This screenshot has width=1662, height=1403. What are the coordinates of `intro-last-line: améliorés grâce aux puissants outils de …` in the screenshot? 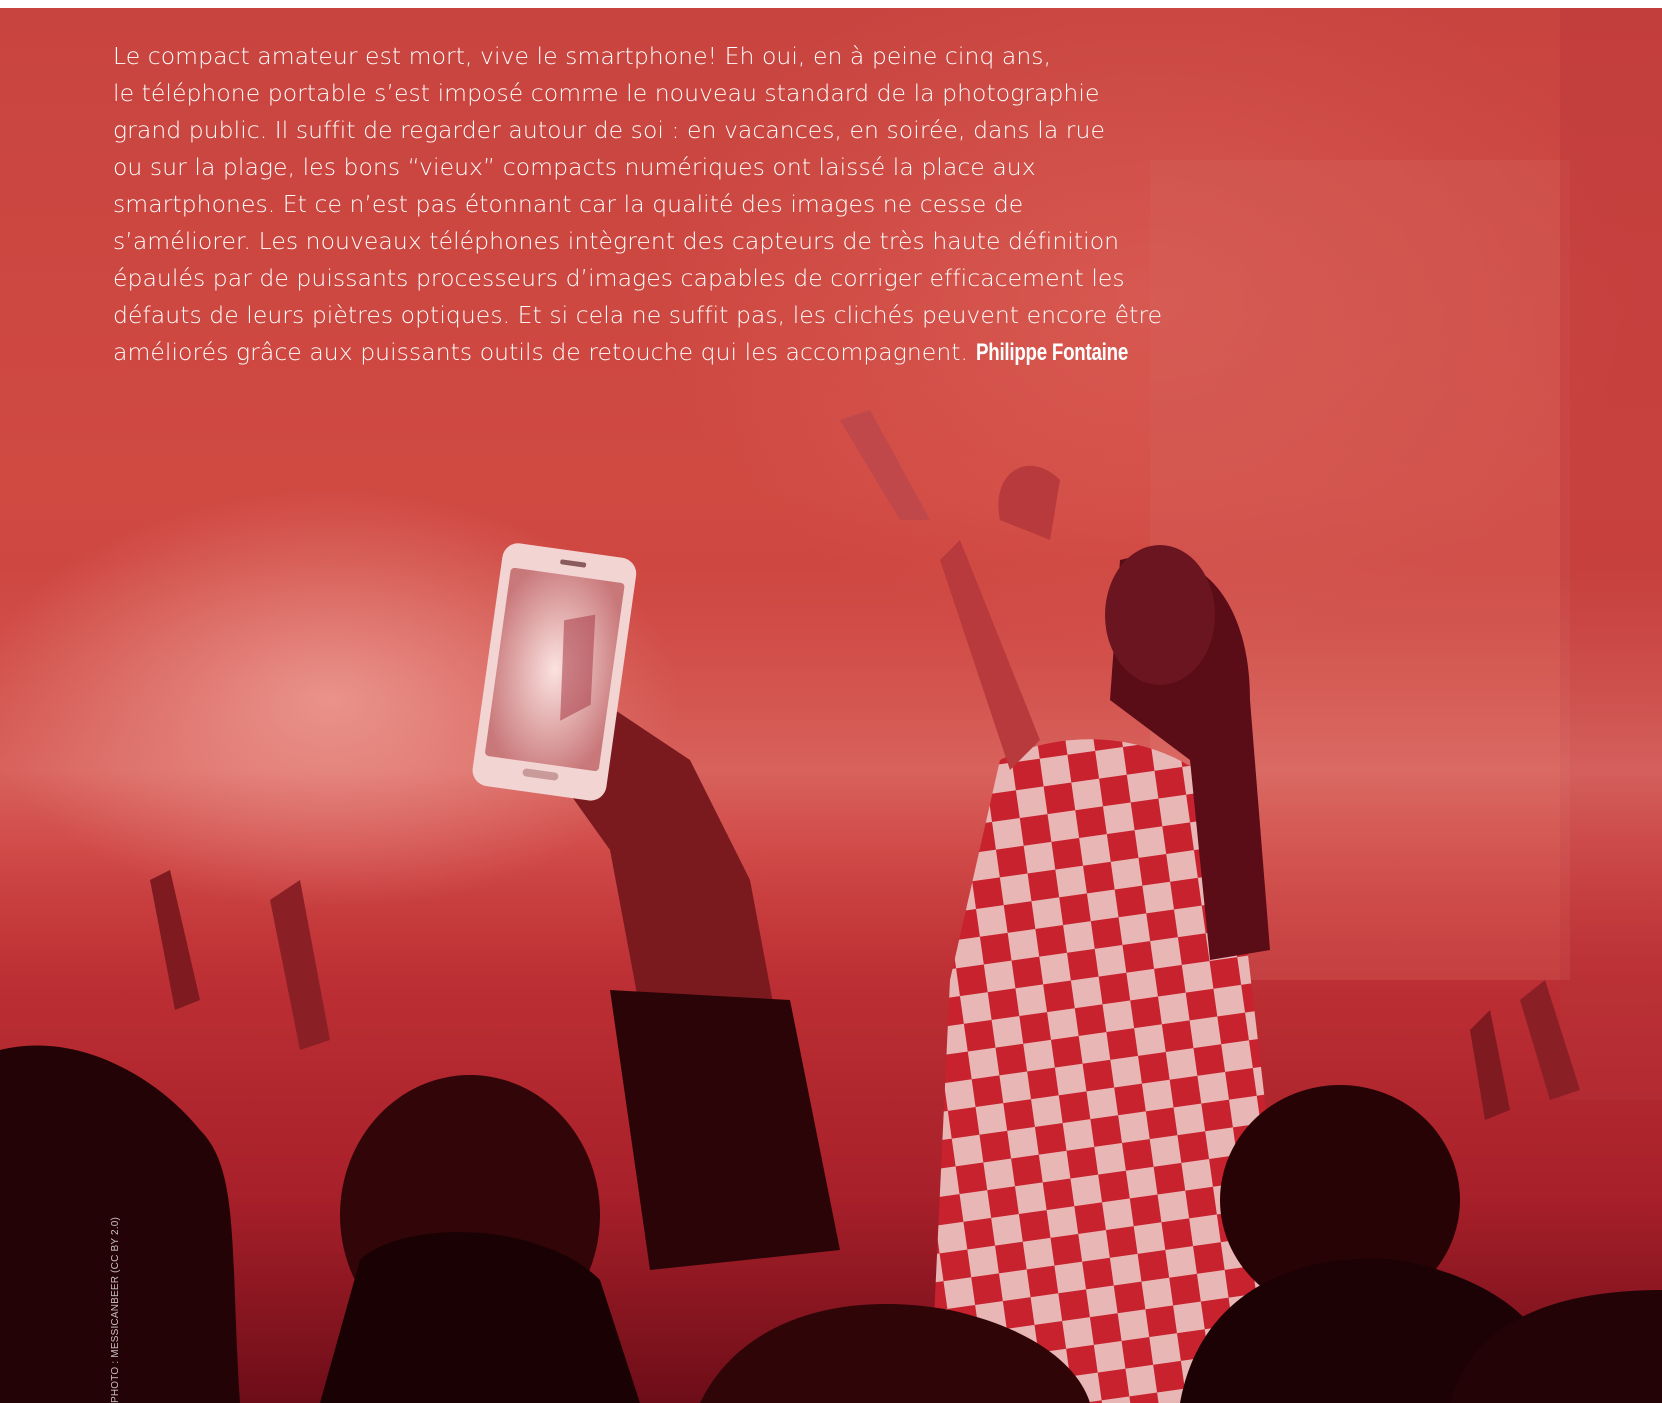 It's located at (733, 352).